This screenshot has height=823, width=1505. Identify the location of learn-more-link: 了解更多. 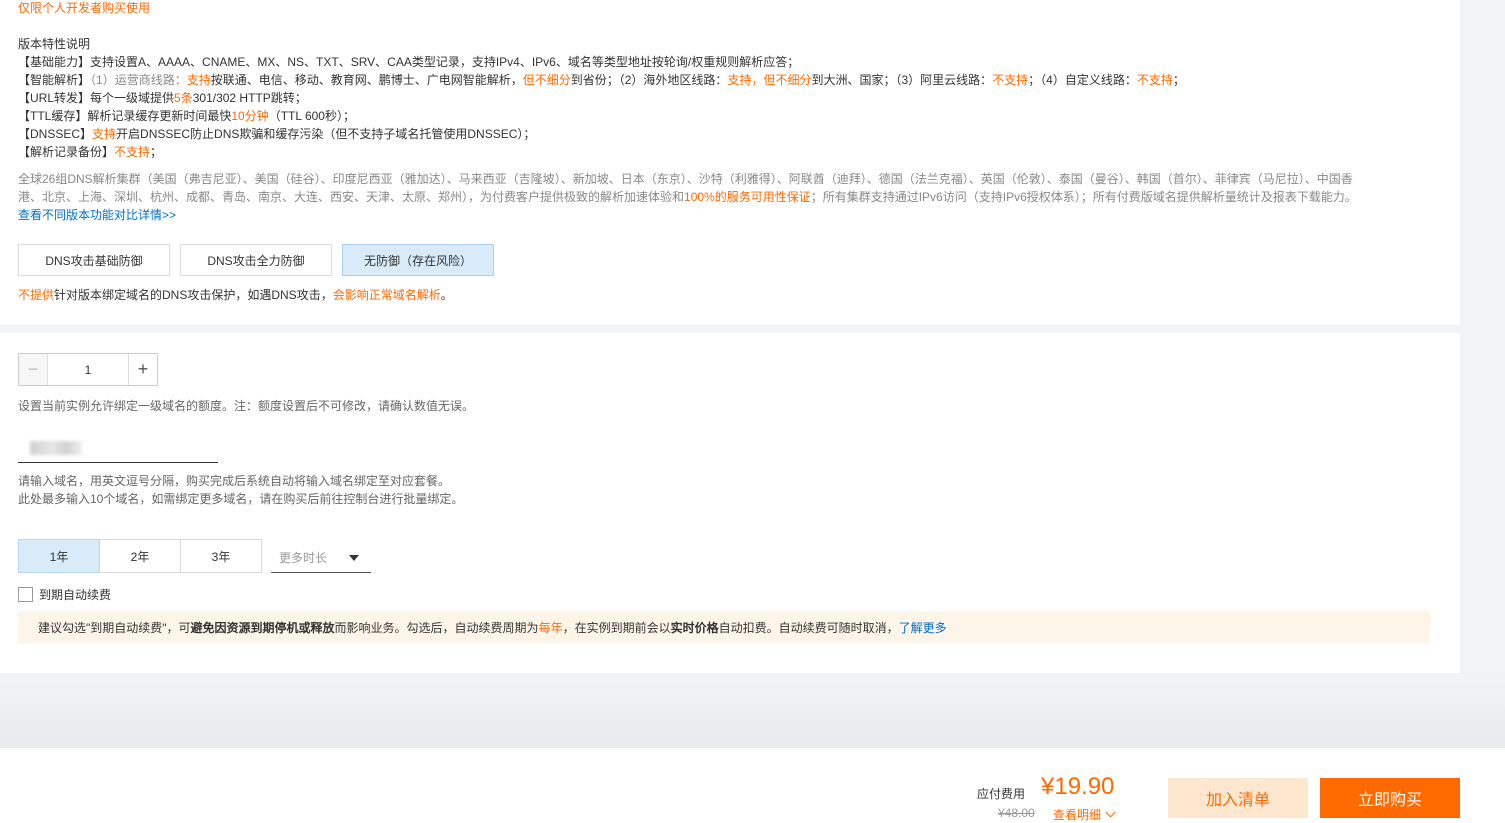
(923, 627).